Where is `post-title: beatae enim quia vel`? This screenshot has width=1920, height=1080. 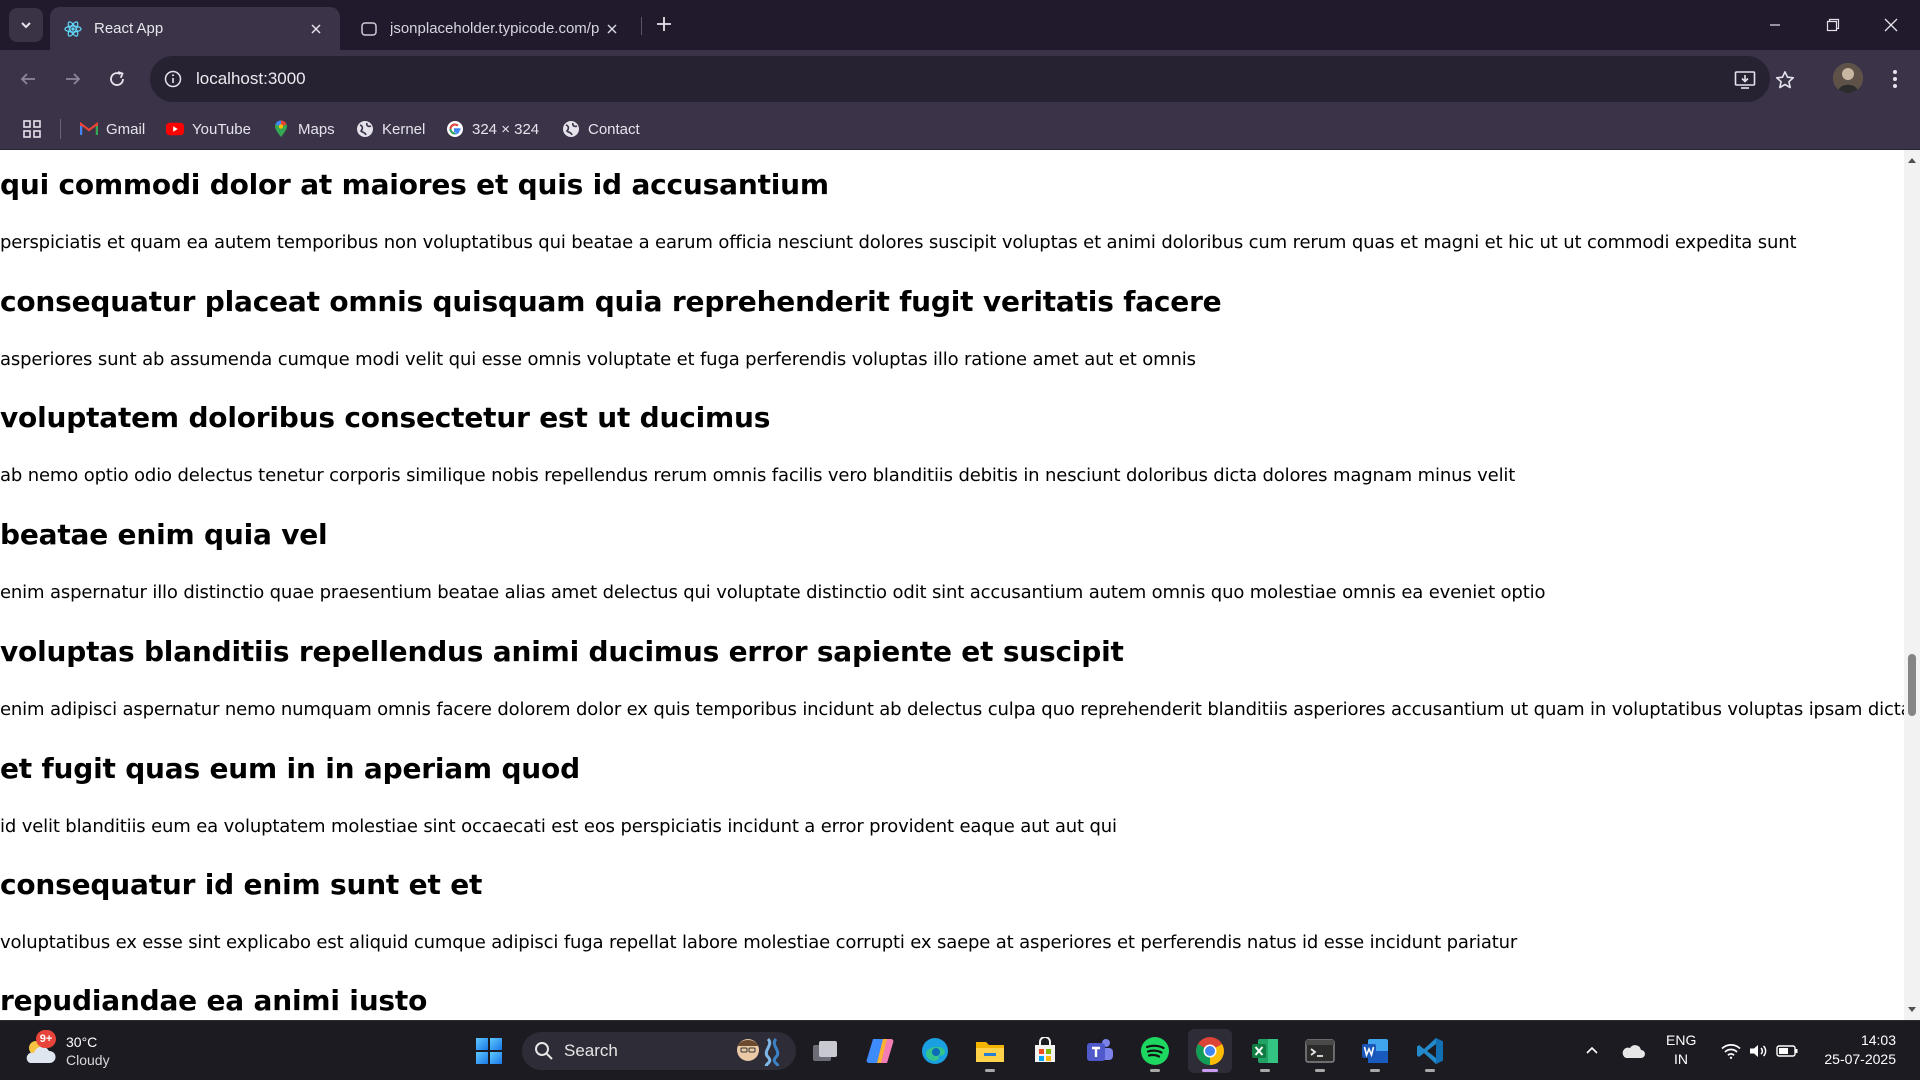
post-title: beatae enim quia vel is located at coordinates (164, 534).